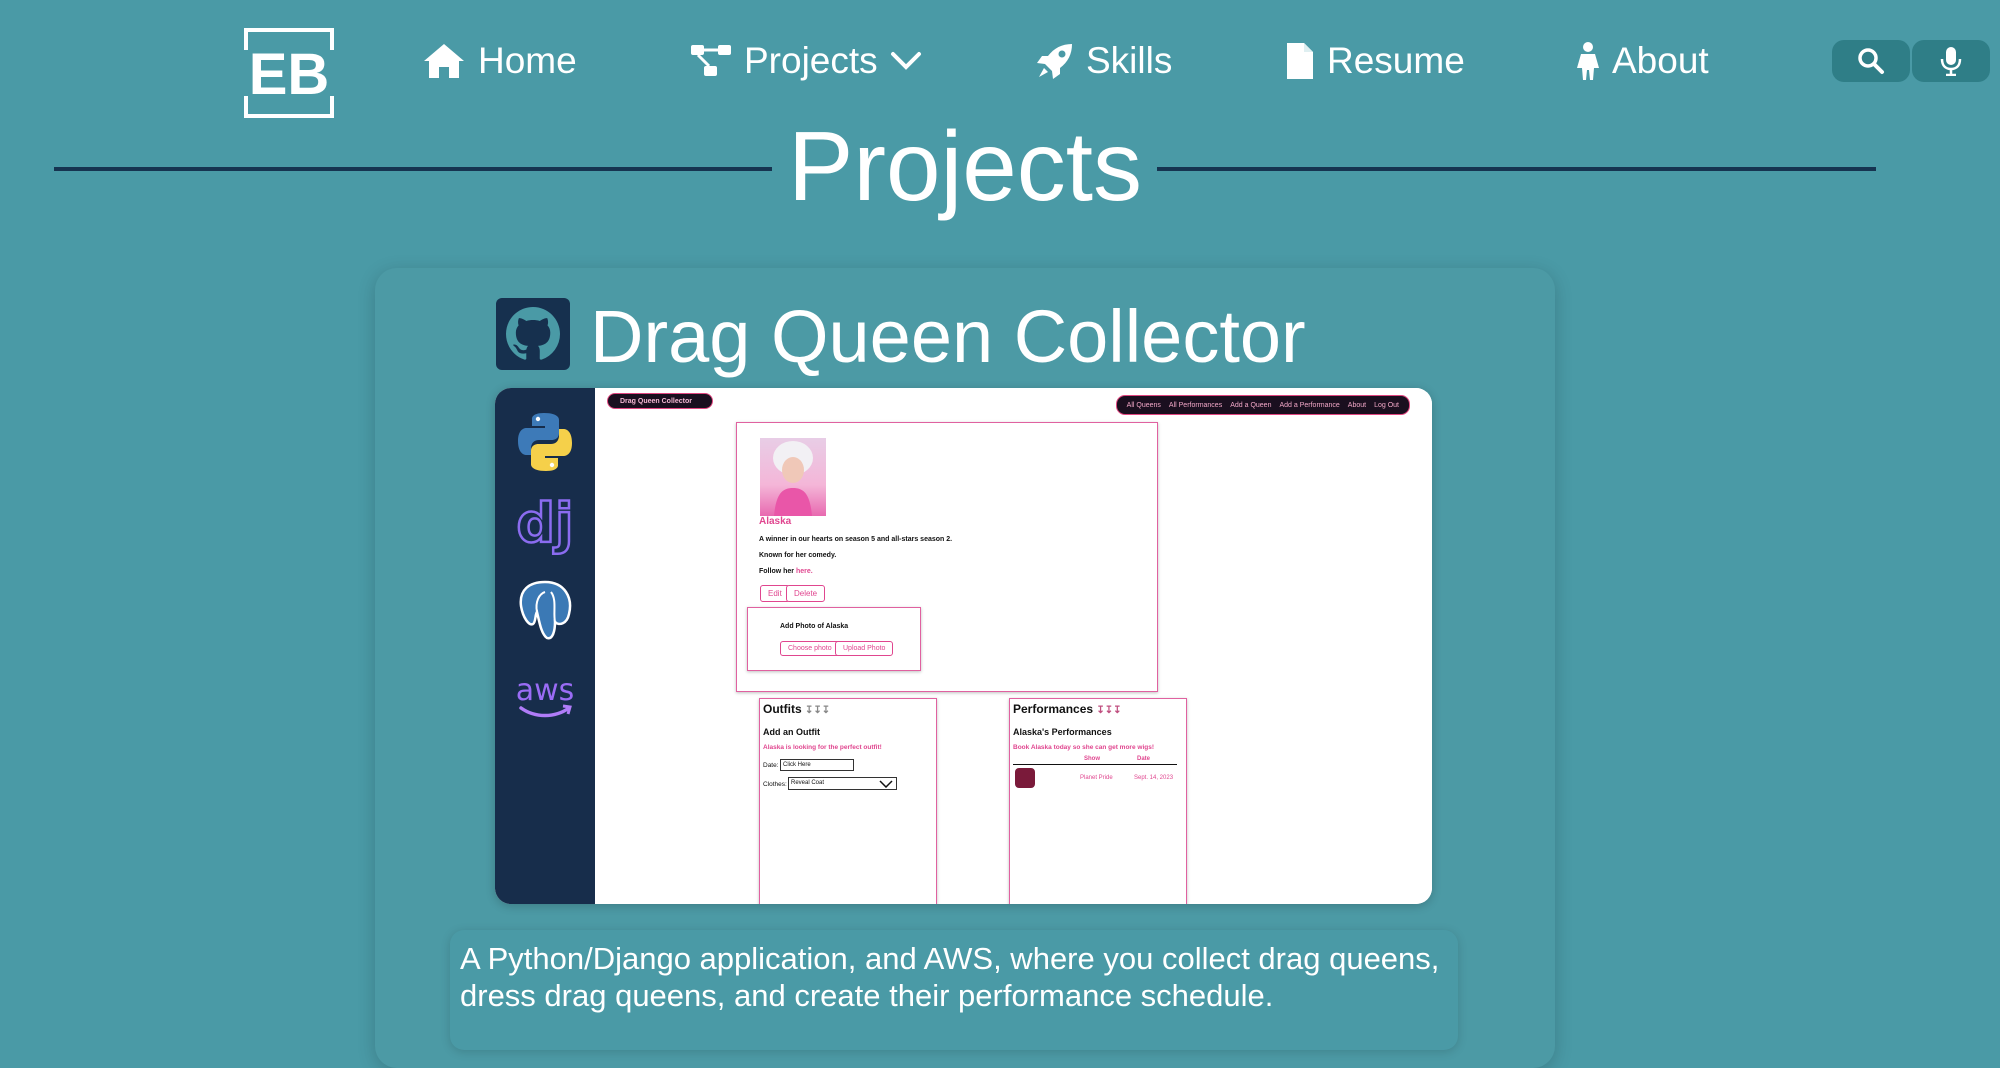  Describe the element at coordinates (1386, 405) in the screenshot. I see `screenshot-nav-item: Log Out` at that location.